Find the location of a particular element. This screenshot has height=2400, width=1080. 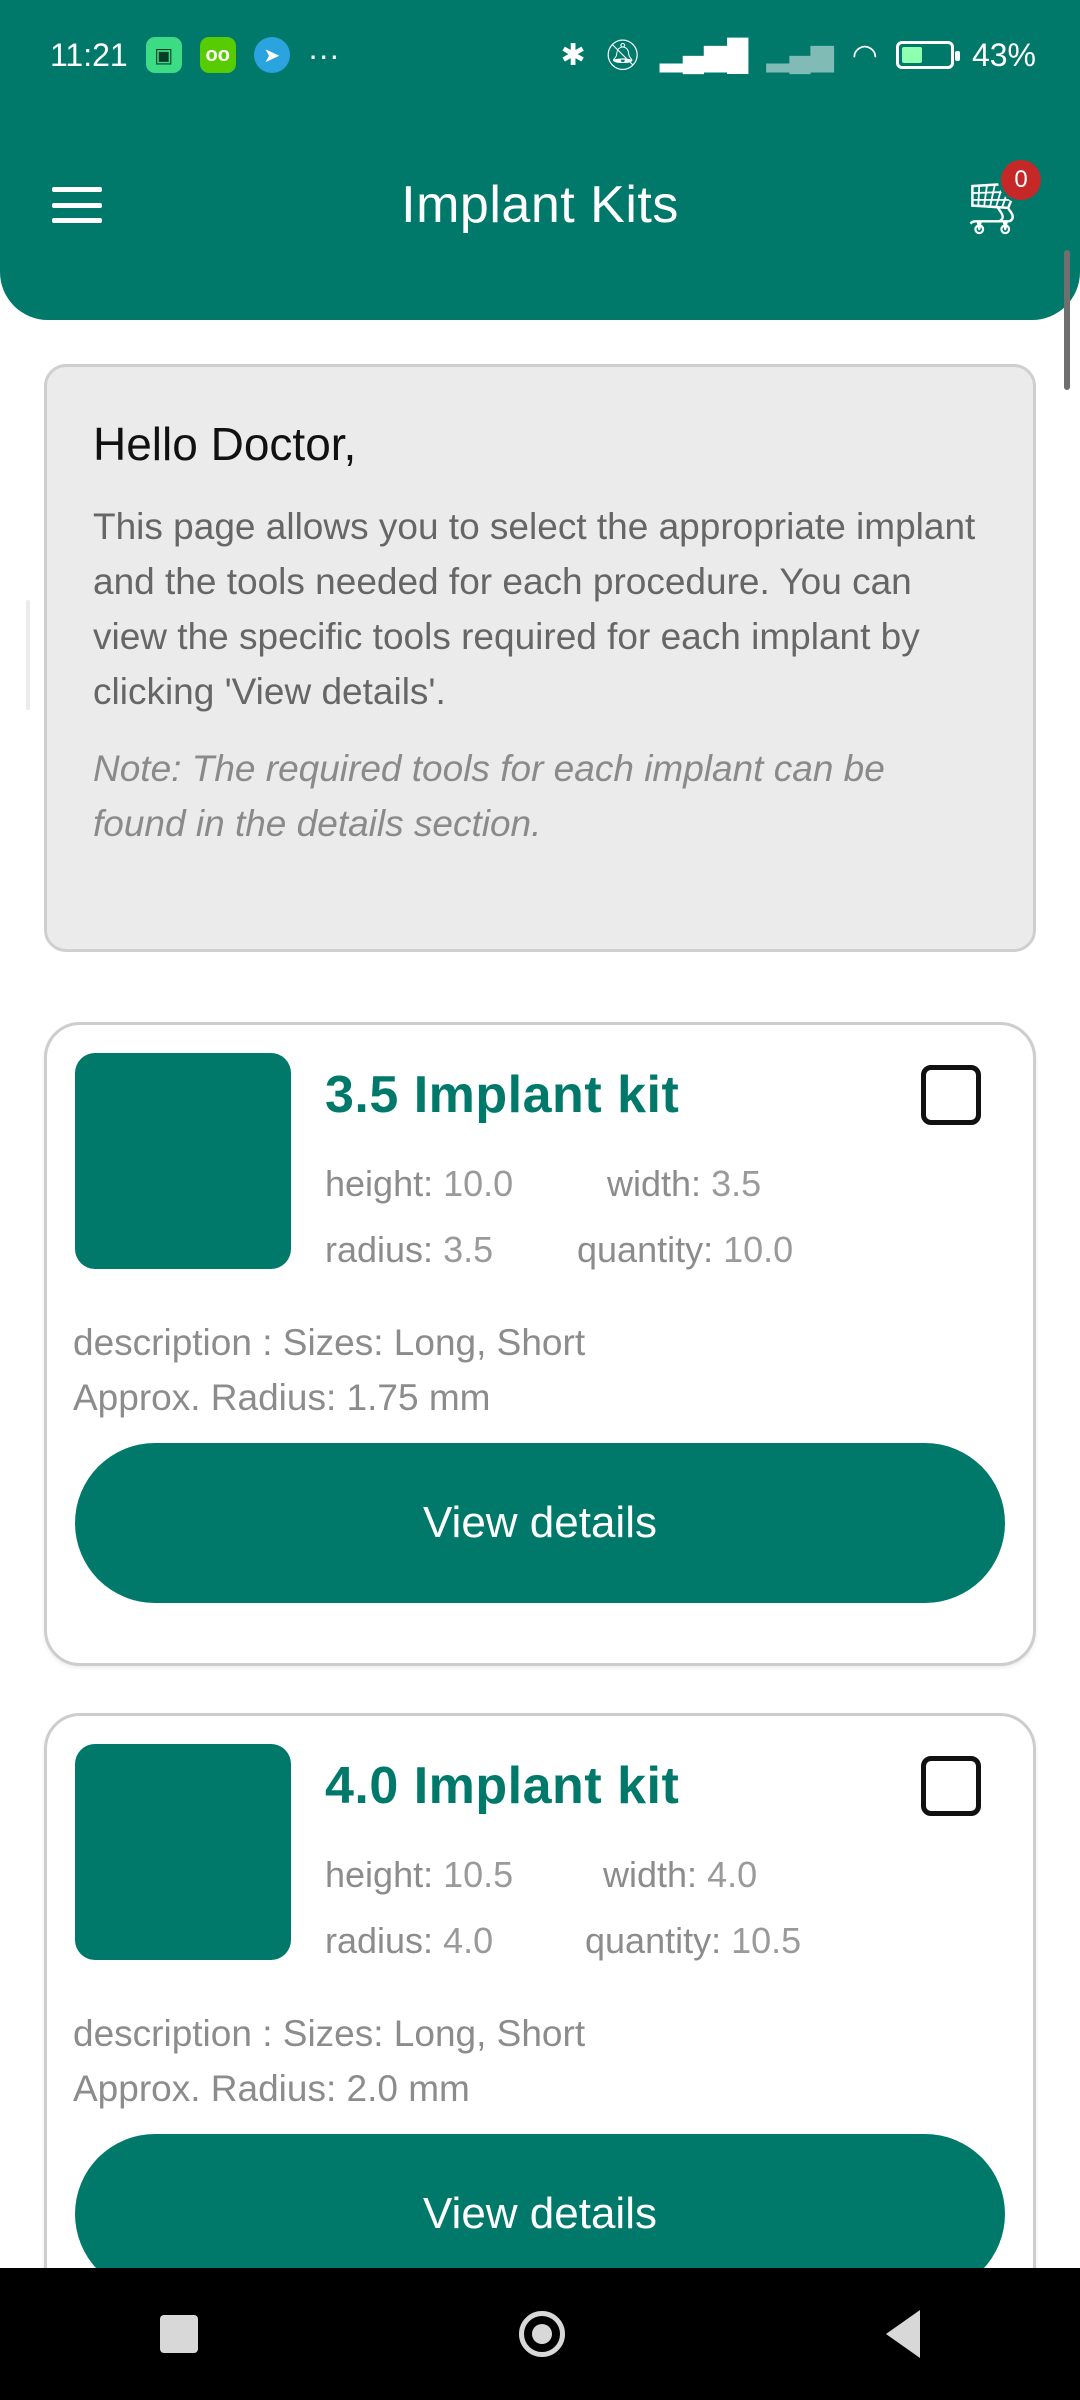

cart-count-badge: 0 is located at coordinates (1021, 180).